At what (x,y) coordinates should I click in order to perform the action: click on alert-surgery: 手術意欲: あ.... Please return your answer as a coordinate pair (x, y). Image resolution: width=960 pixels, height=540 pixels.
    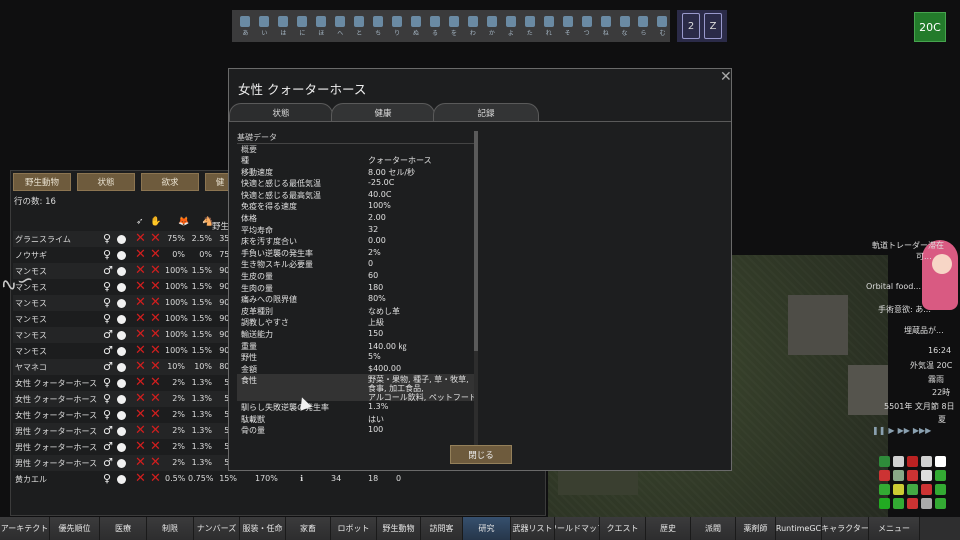
    Looking at the image, I should click on (904, 309).